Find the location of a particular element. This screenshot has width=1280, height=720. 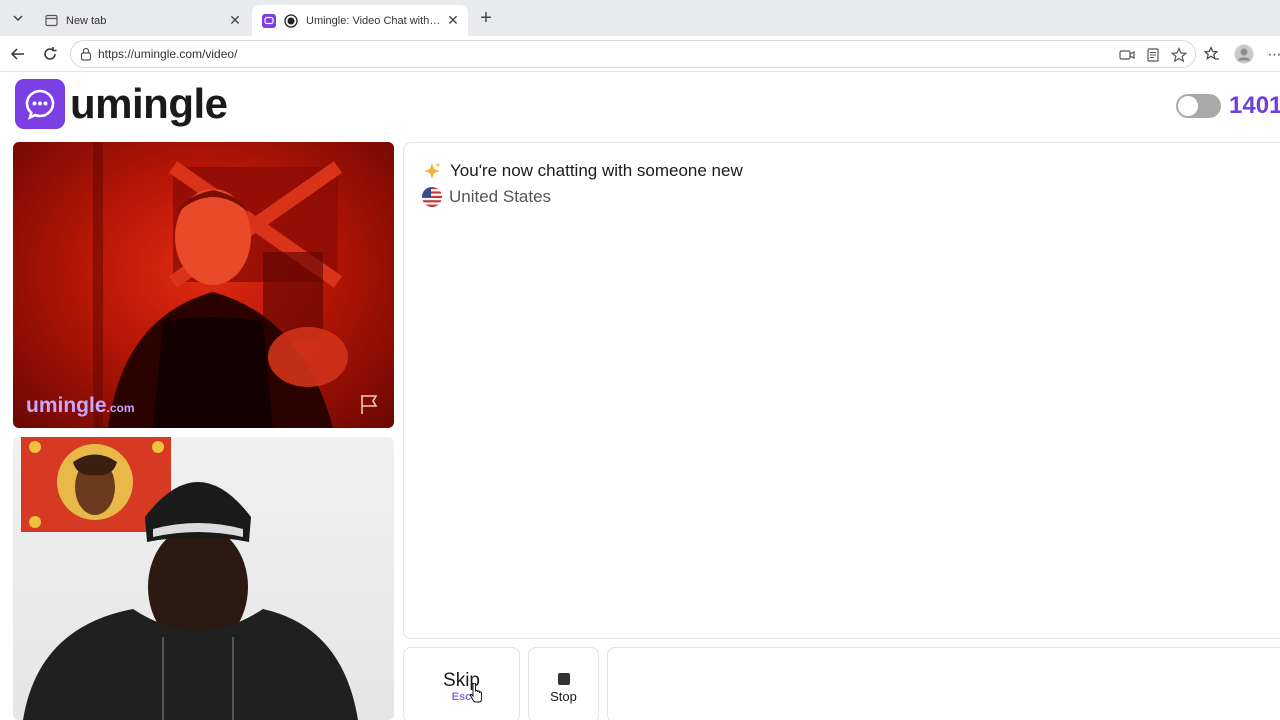

mouse-pointer-icon is located at coordinates (475, 693).